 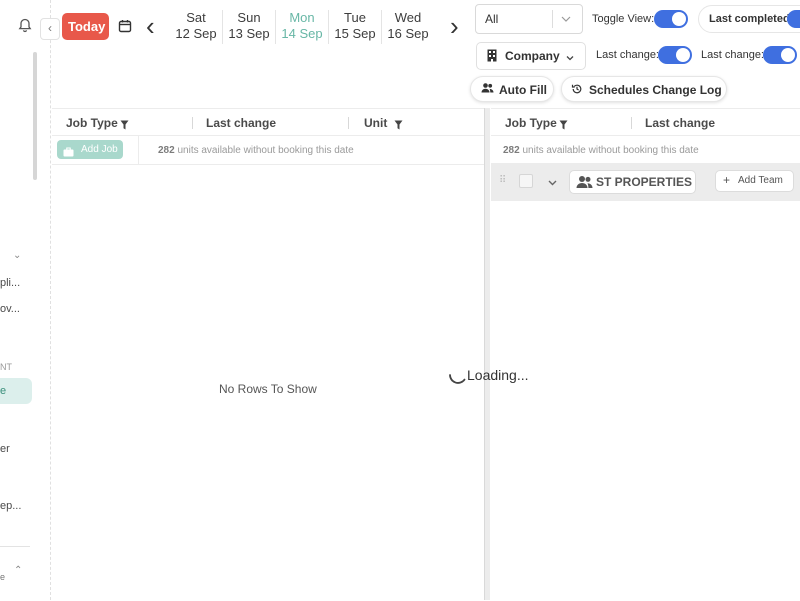 What do you see at coordinates (457, 379) in the screenshot?
I see `loading-spinner-icon` at bounding box center [457, 379].